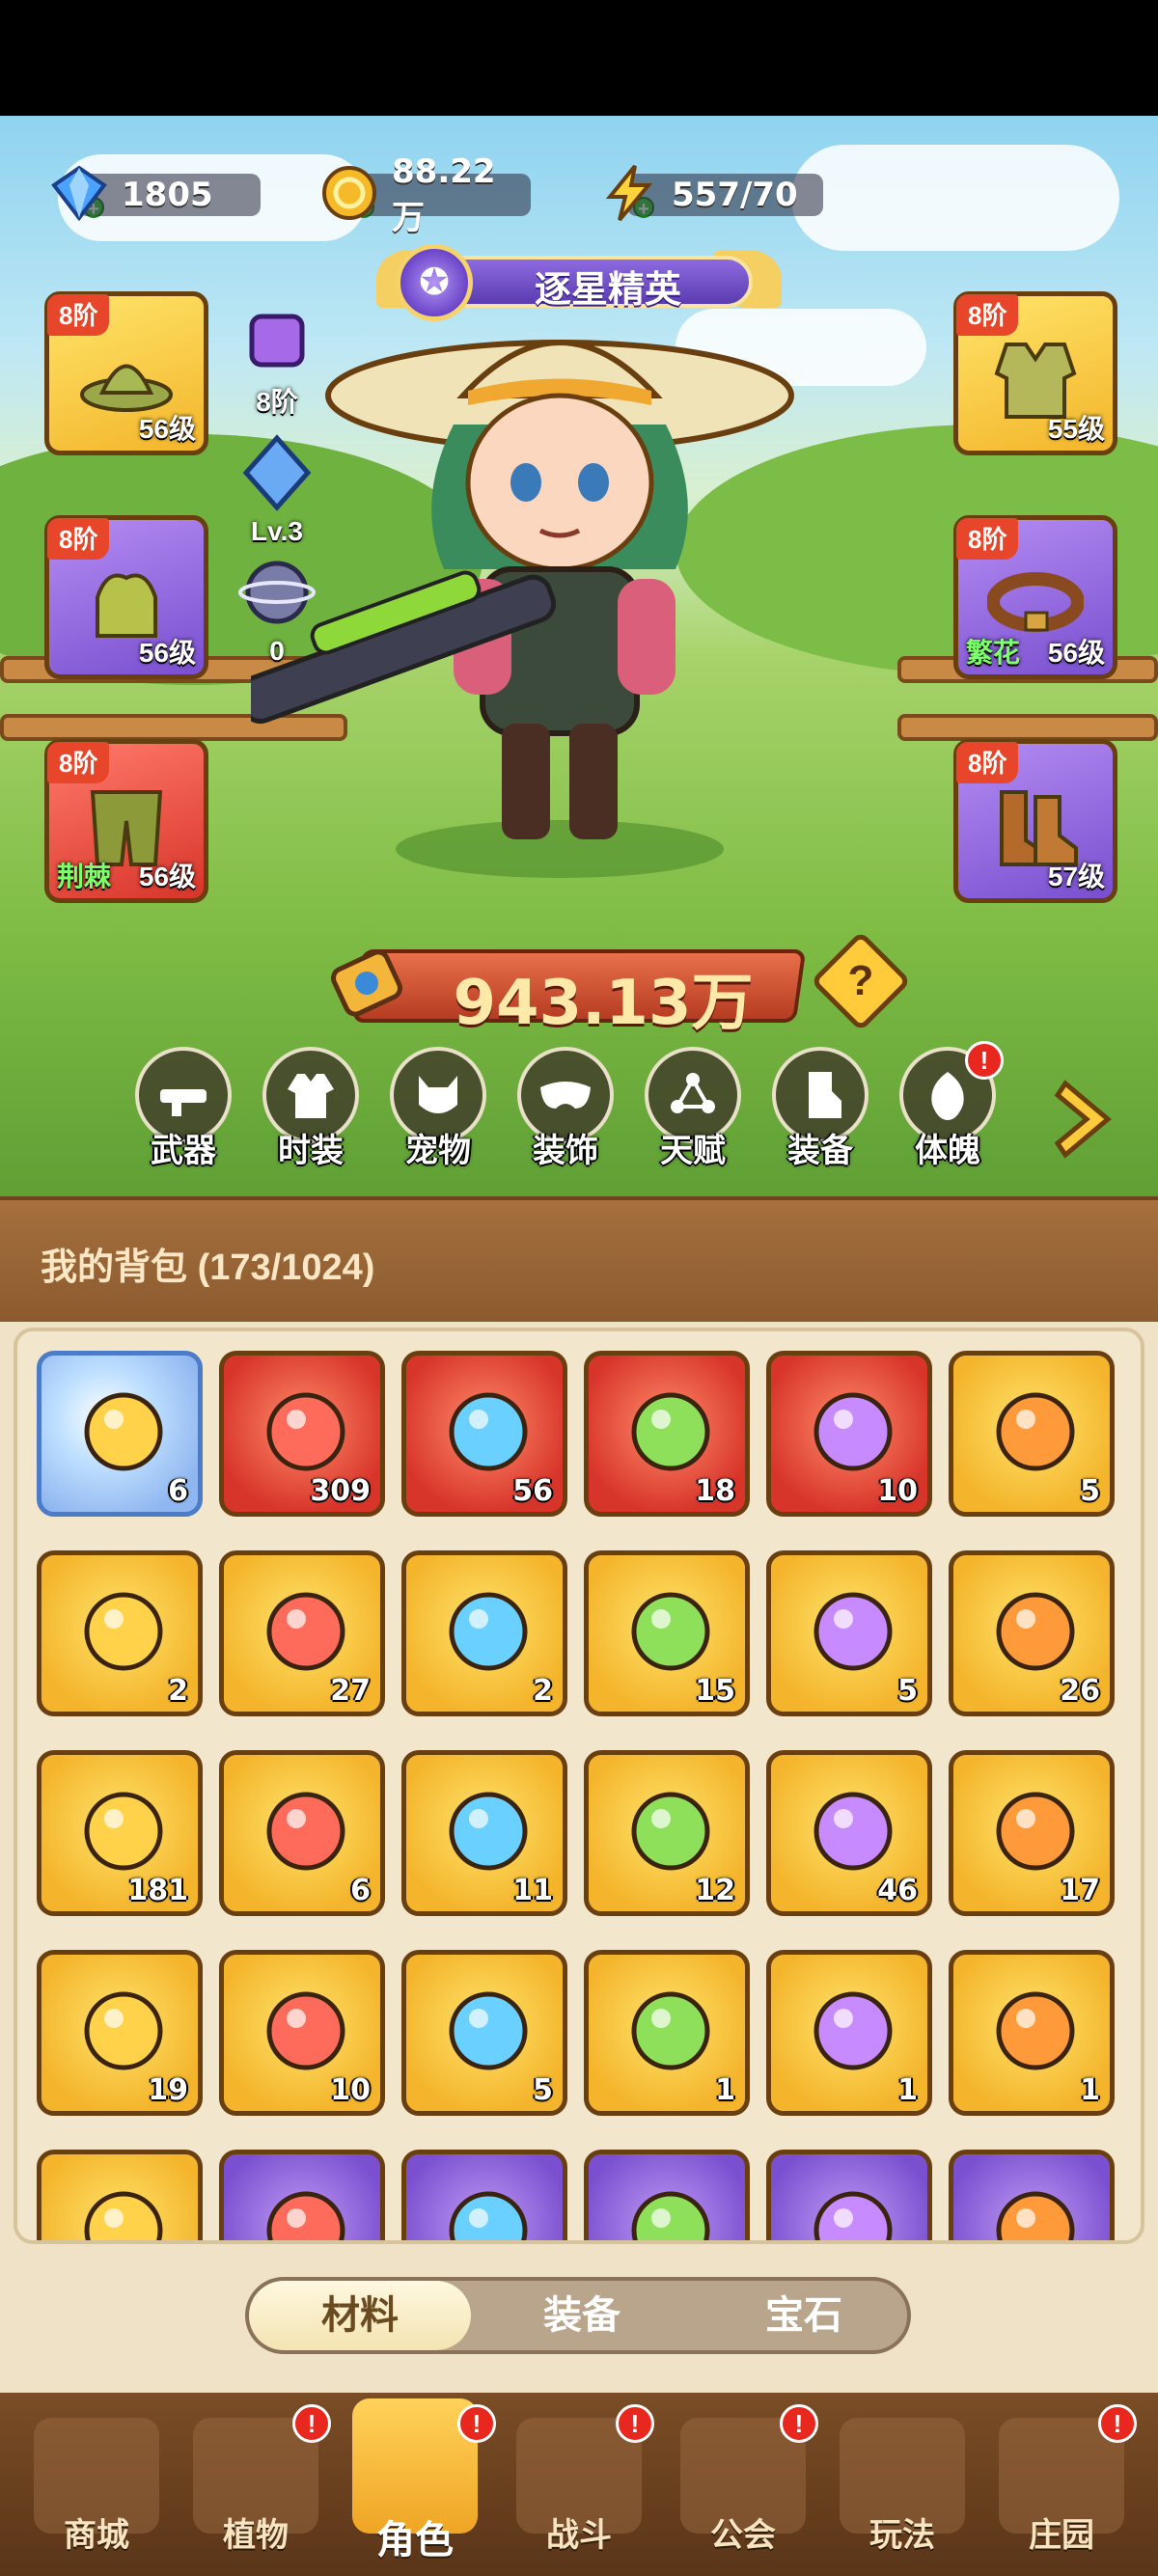 This screenshot has width=1158, height=2576. What do you see at coordinates (853, 2031) in the screenshot?
I see `spool-icon` at bounding box center [853, 2031].